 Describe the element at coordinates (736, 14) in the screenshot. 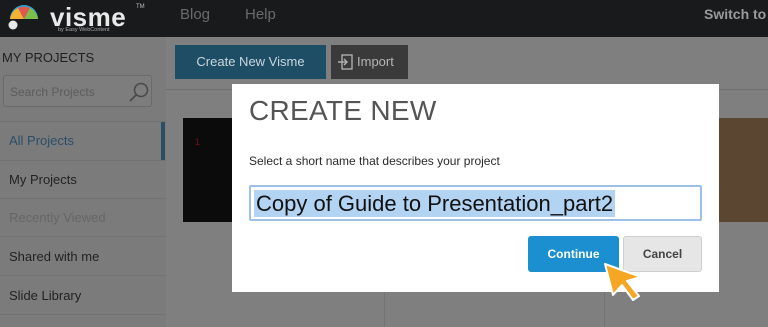

I see `nav-switch-link: Switch to V` at that location.